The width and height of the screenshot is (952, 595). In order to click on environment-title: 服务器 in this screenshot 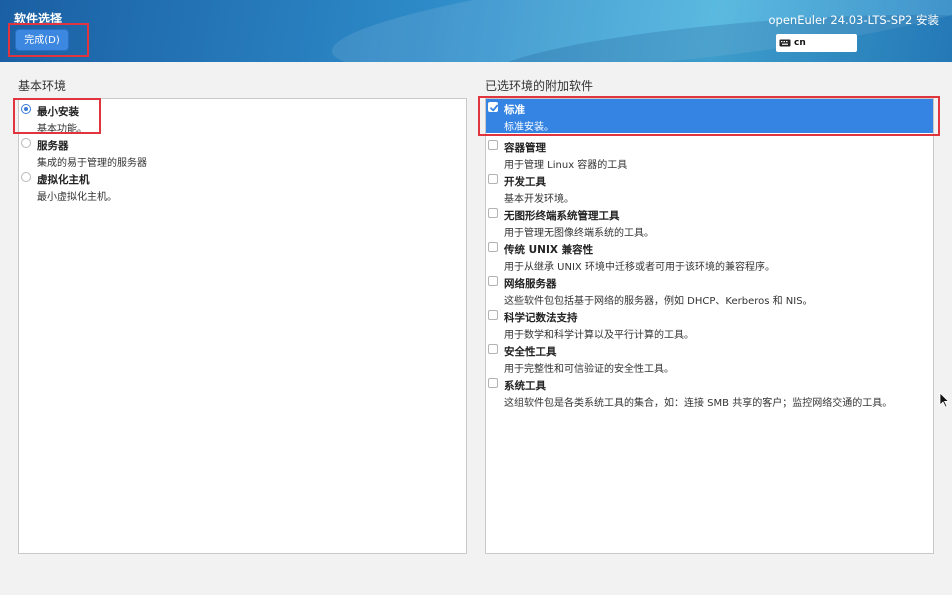, I will do `click(53, 146)`.